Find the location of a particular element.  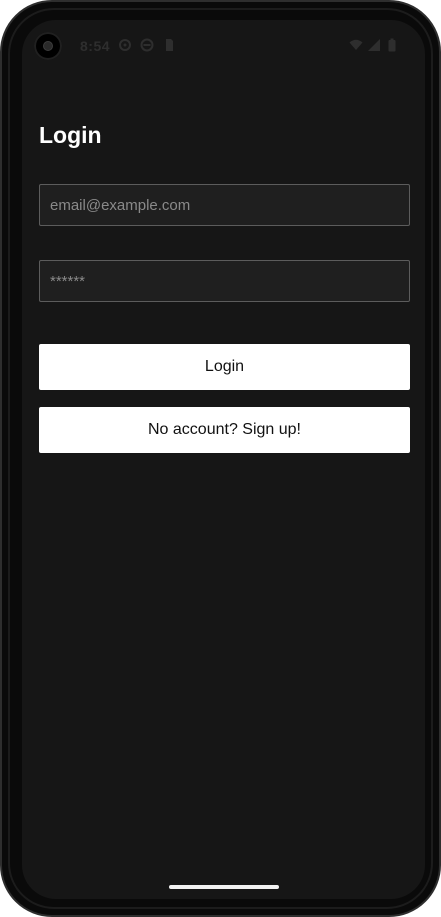

status-icons-left is located at coordinates (147, 45).